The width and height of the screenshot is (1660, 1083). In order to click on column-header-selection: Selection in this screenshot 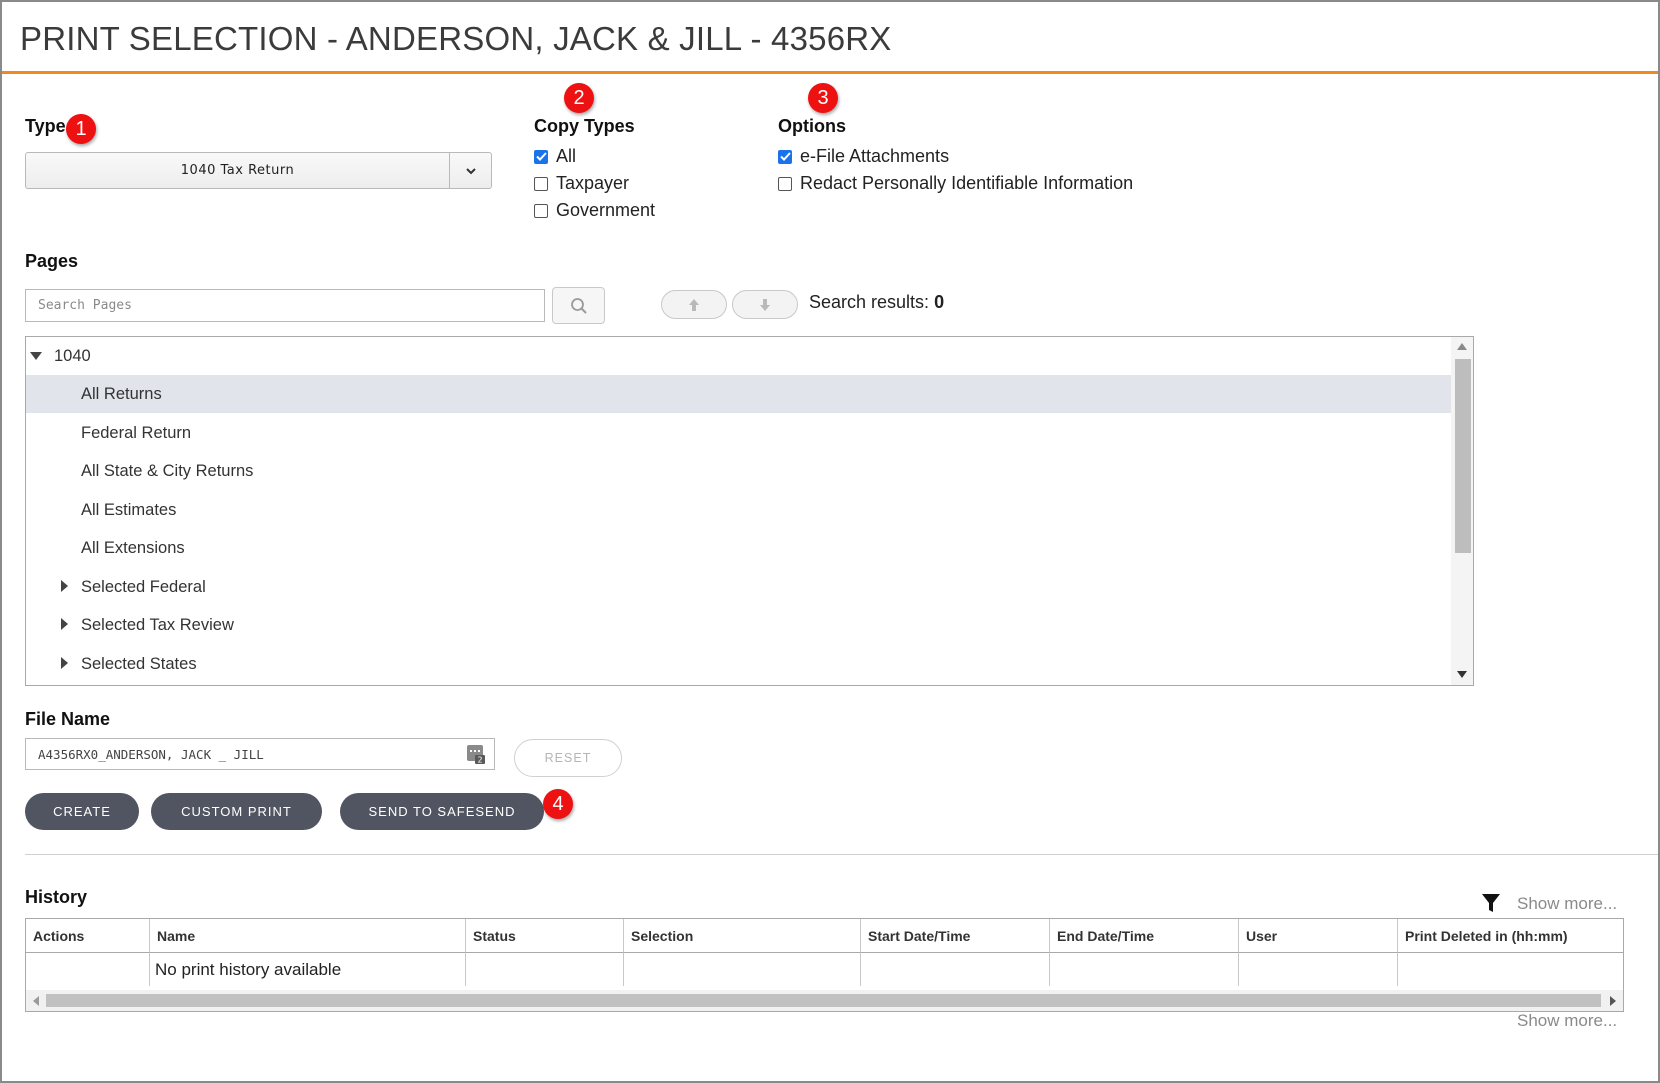, I will do `click(742, 936)`.